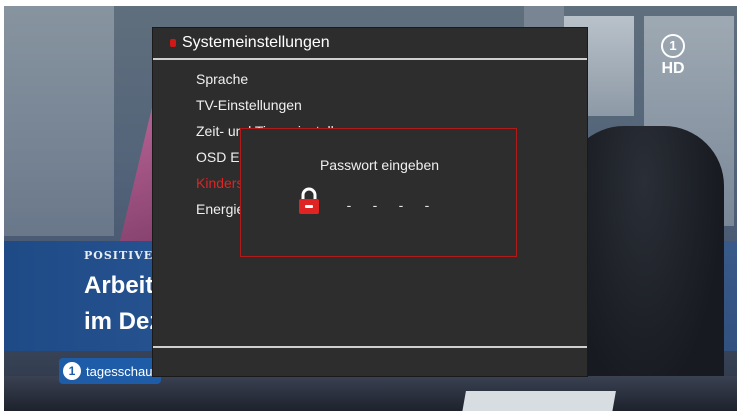  What do you see at coordinates (370, 347) in the screenshot?
I see `footer-divider` at bounding box center [370, 347].